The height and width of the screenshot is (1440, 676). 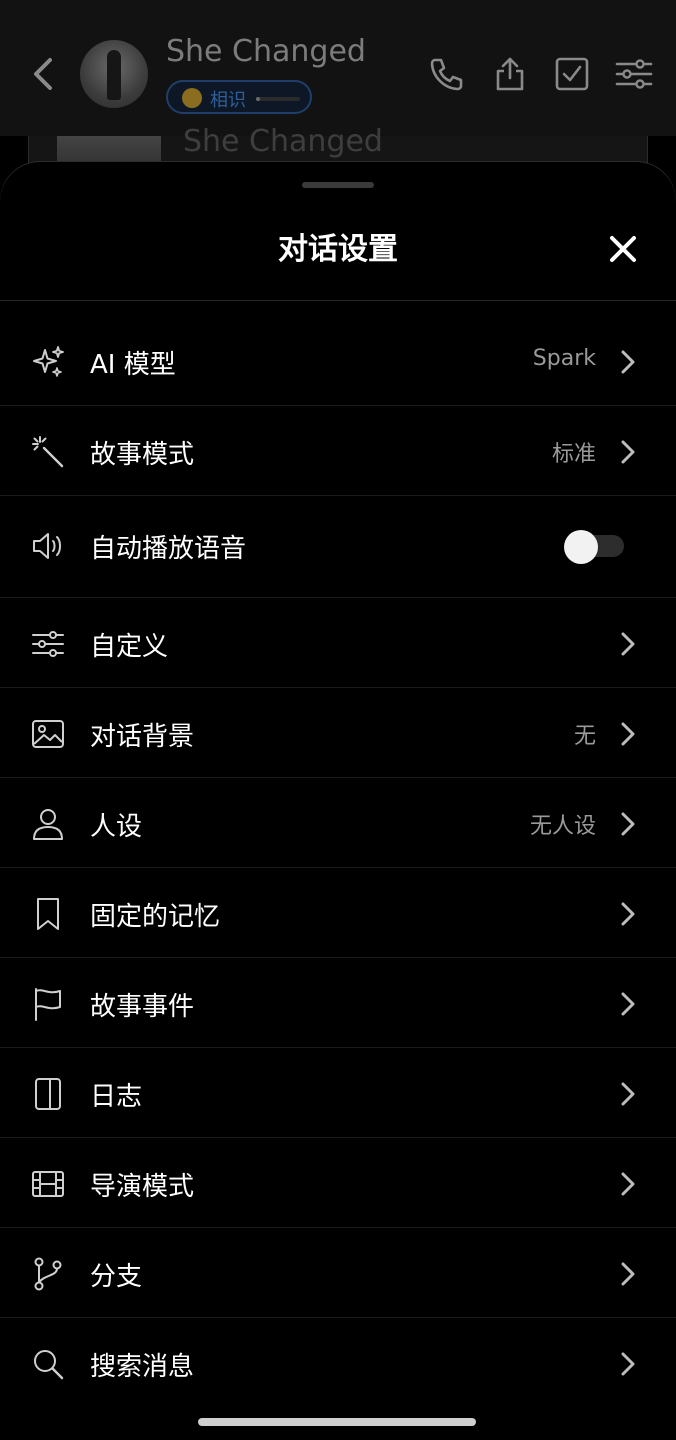 I want to click on row-label: 自动播放语音, so click(x=168, y=549).